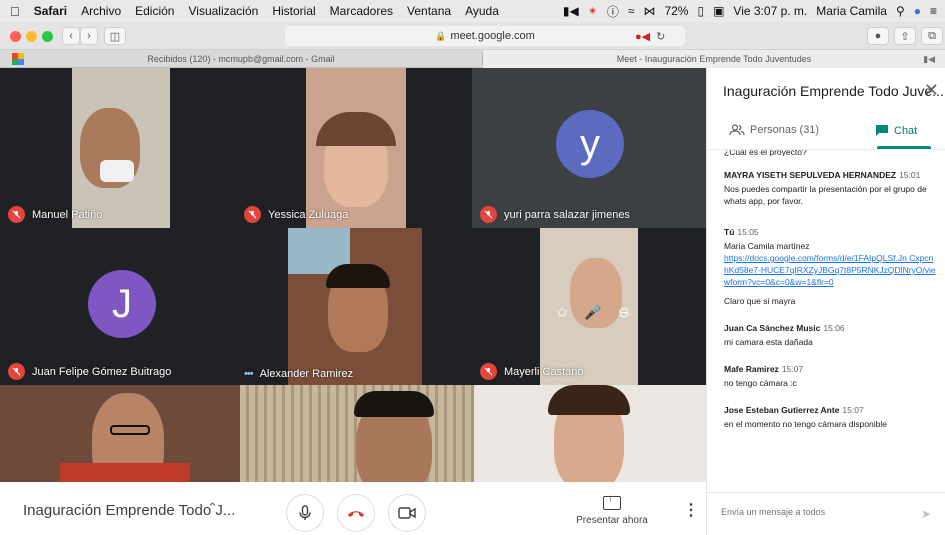 Image resolution: width=945 pixels, height=535 pixels. Describe the element at coordinates (354, 148) in the screenshot. I see `participant-tile: Yessica Zuluaga` at that location.